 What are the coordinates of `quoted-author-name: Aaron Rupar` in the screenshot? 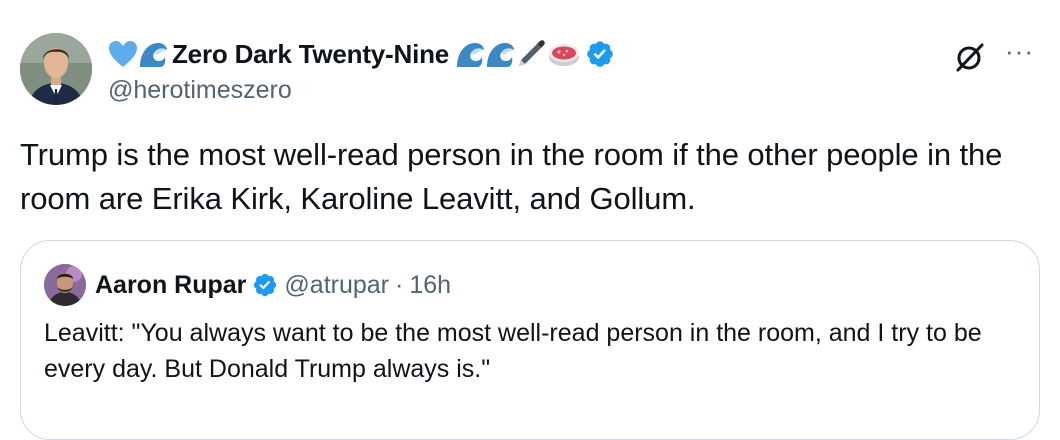 It's located at (170, 285).